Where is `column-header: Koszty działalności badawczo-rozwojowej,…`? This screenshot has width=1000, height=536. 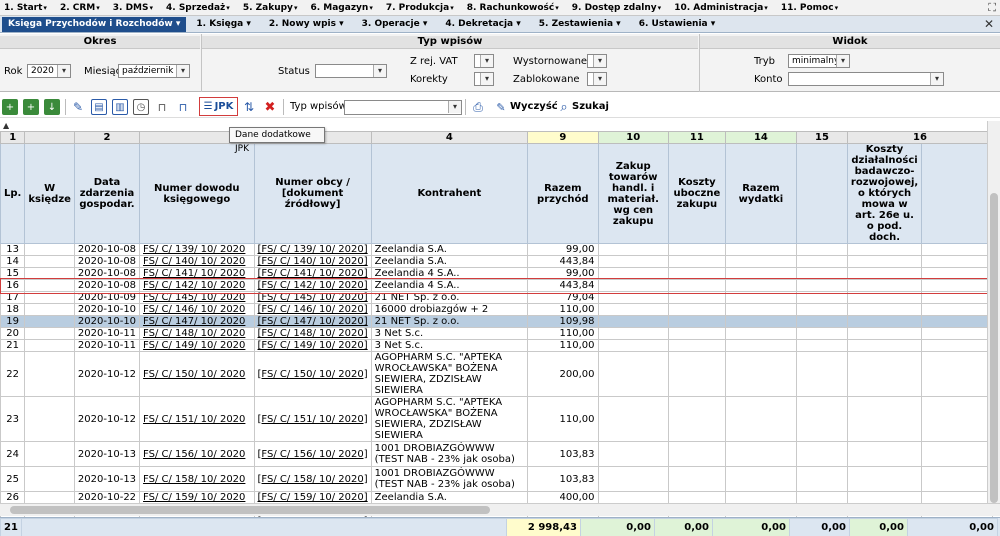 column-header: Koszty działalności badawczo-rozwojowej,… is located at coordinates (884, 193).